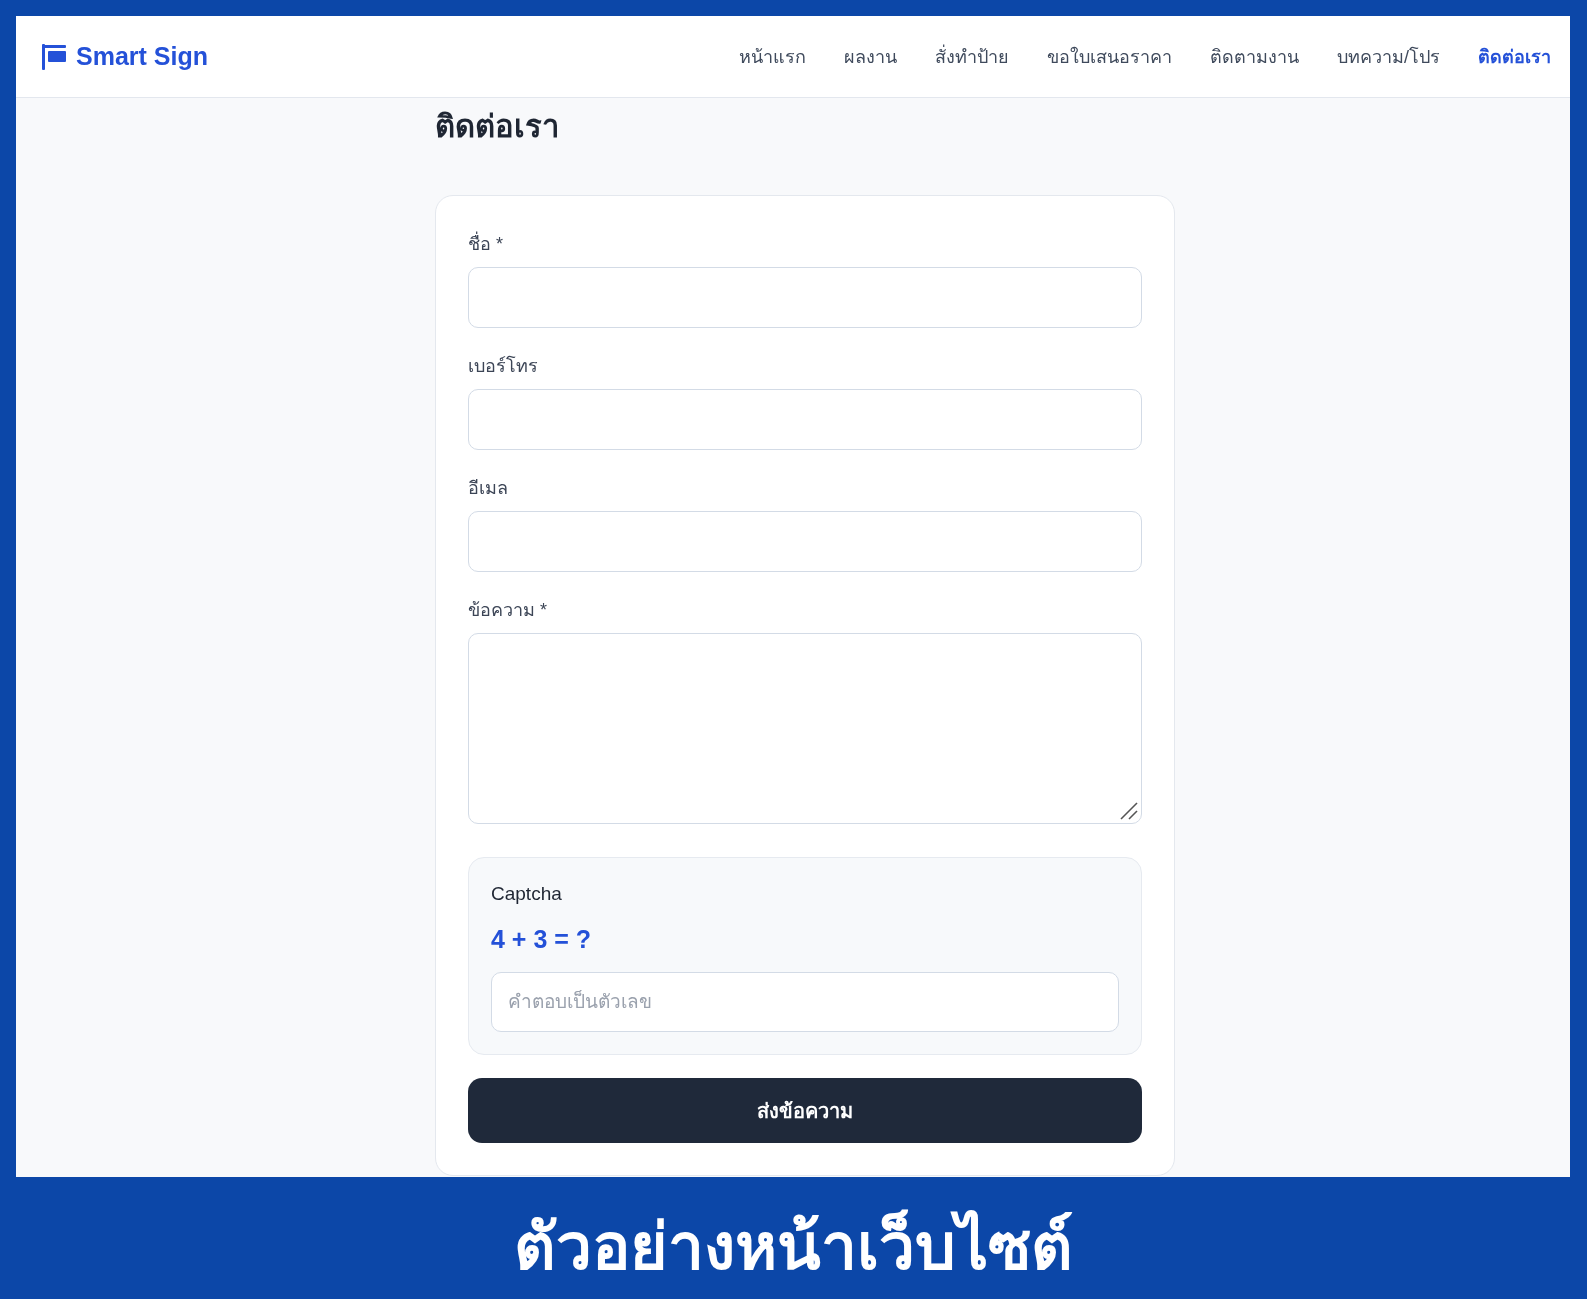 This screenshot has height=1299, width=1587. Describe the element at coordinates (1388, 56) in the screenshot. I see `nav-link: บทความ/โปร` at that location.